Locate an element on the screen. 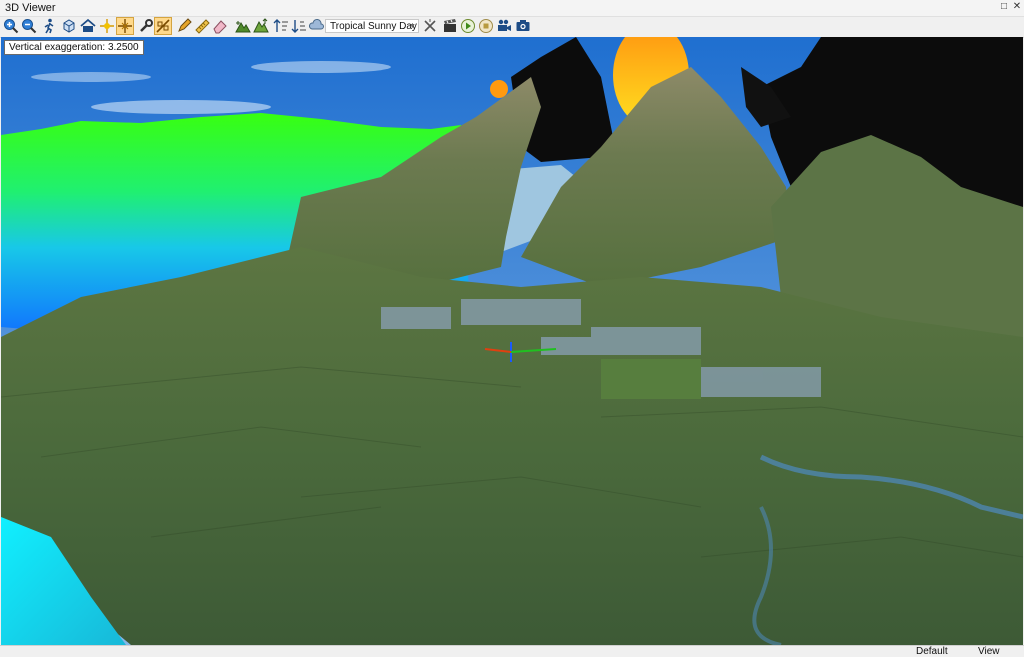 This screenshot has height=657, width=1024. sun-icon is located at coordinates (107, 26).